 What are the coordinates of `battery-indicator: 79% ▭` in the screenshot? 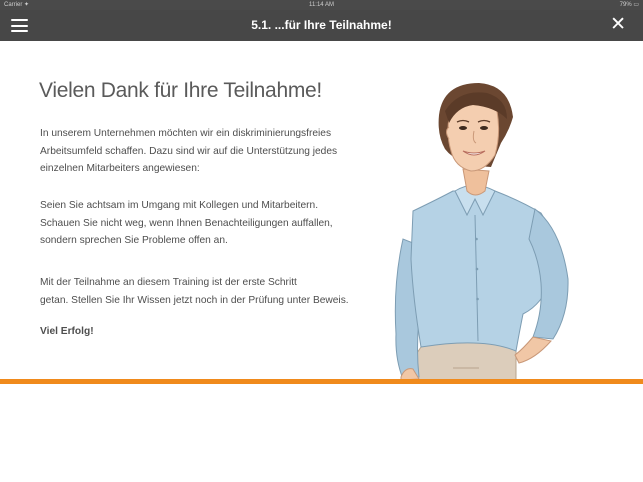 It's located at (629, 5).